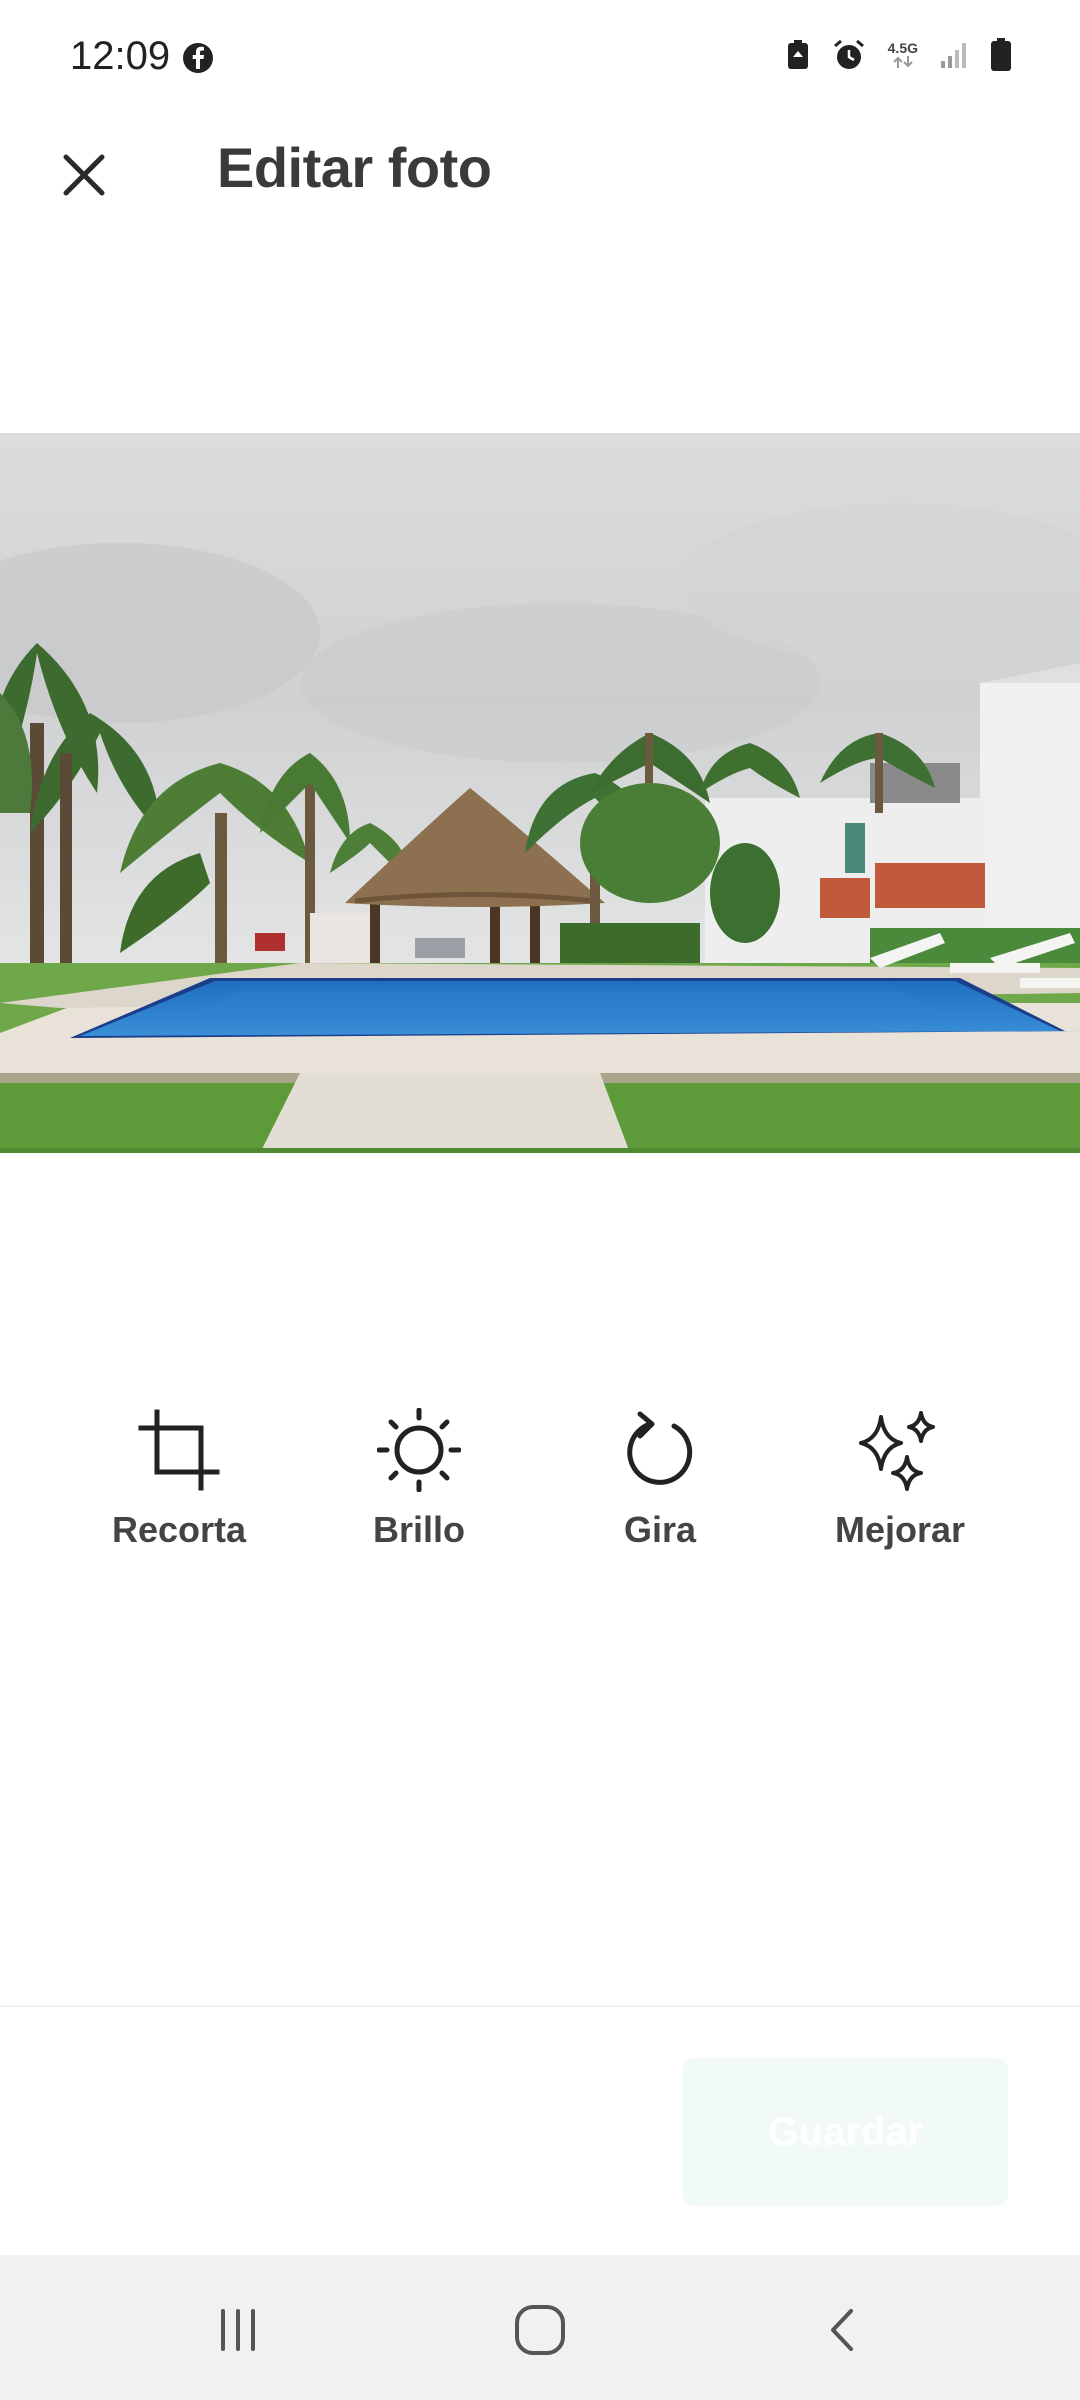  I want to click on page-title: Editar foto, so click(354, 167).